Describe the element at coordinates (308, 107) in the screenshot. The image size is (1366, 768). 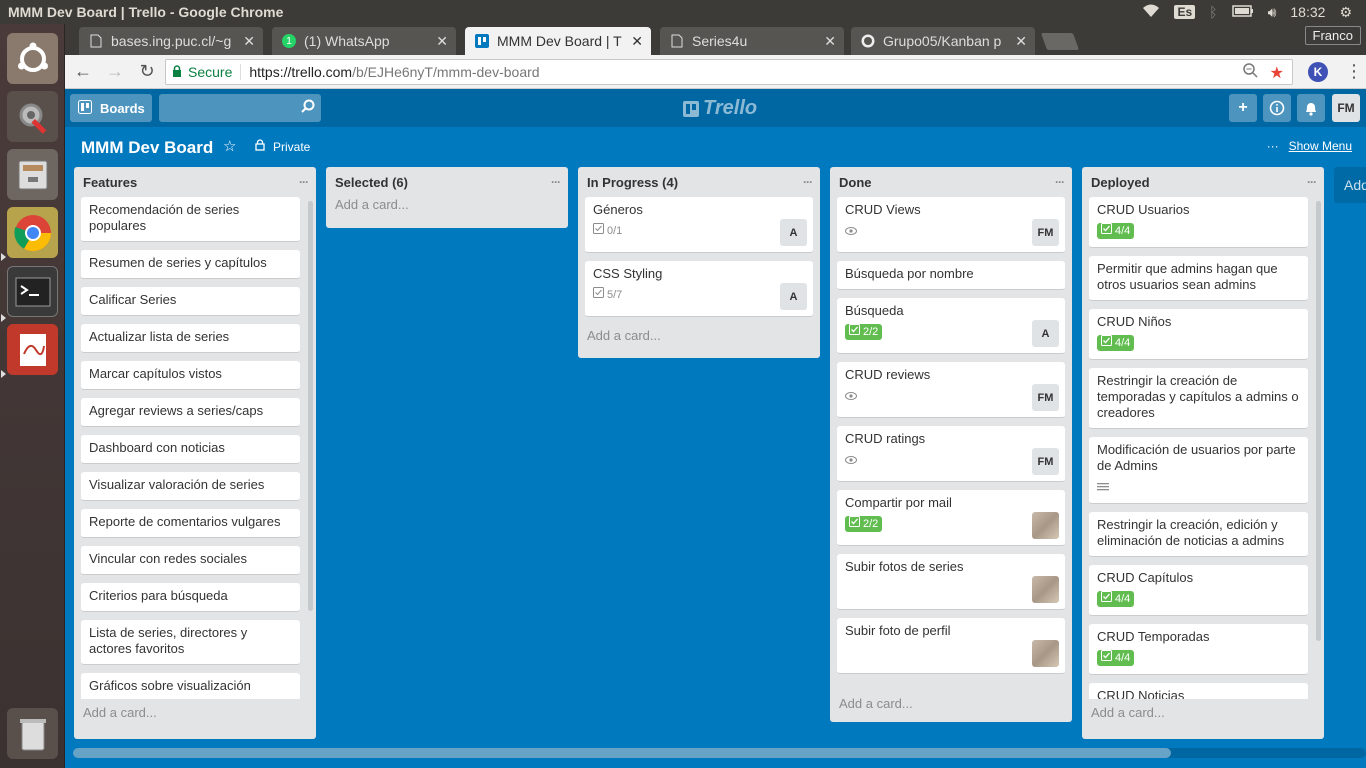
I see `search-icon` at that location.